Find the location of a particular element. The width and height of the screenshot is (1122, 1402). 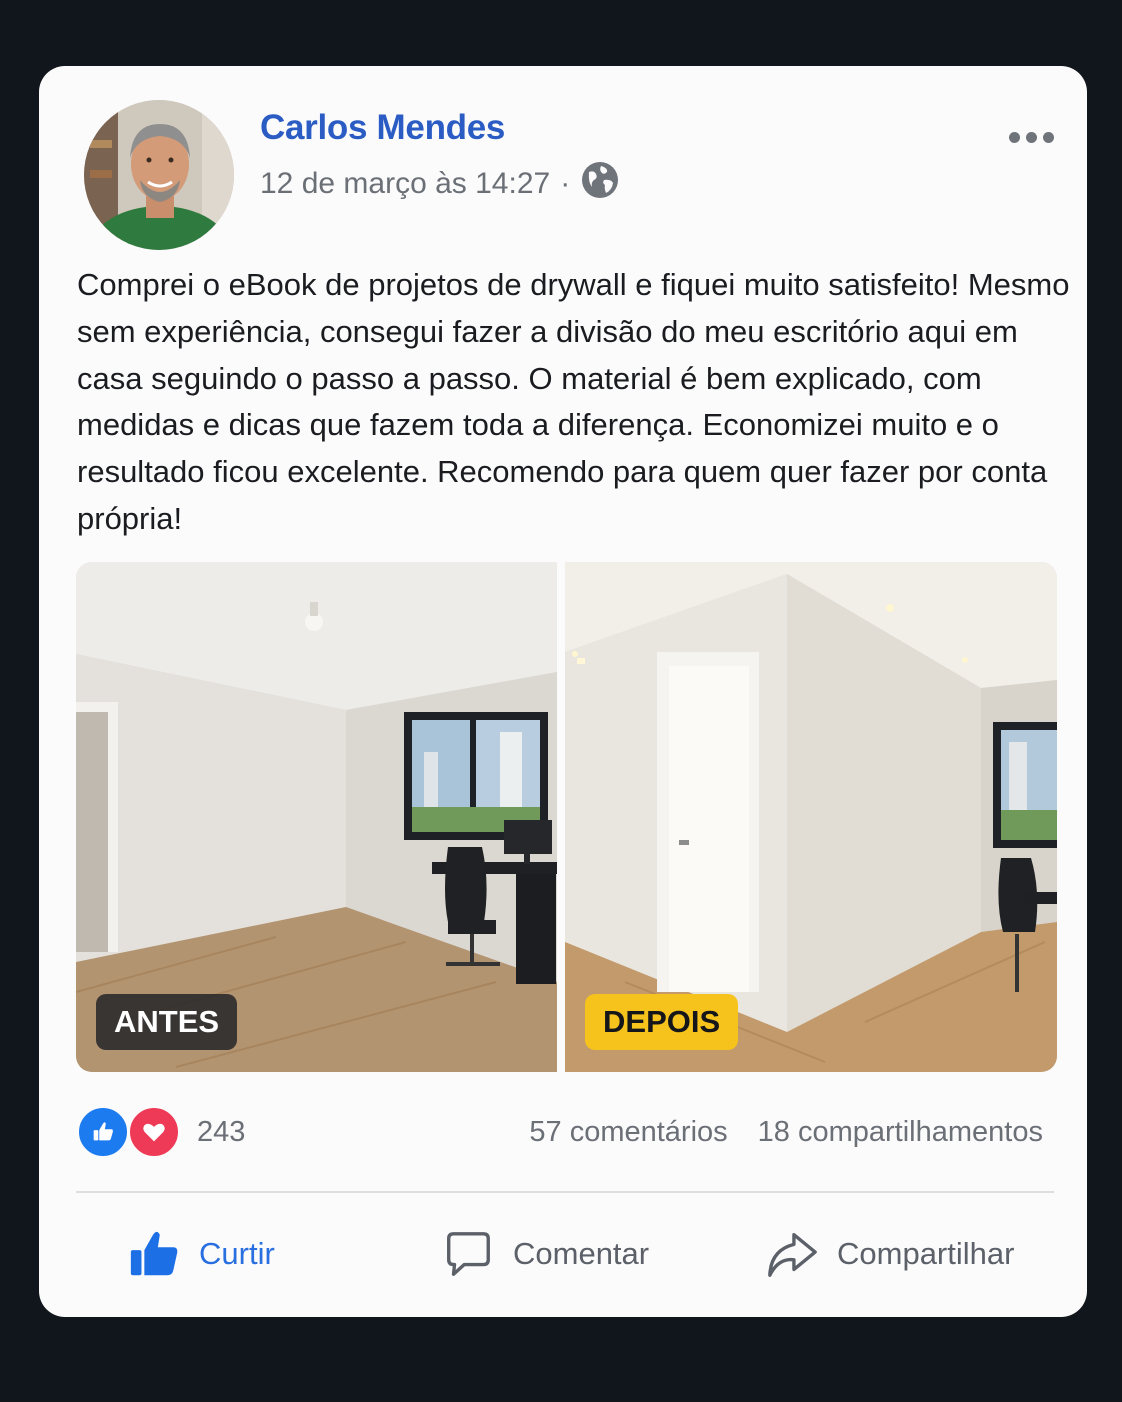

avatar is located at coordinates (159, 175).